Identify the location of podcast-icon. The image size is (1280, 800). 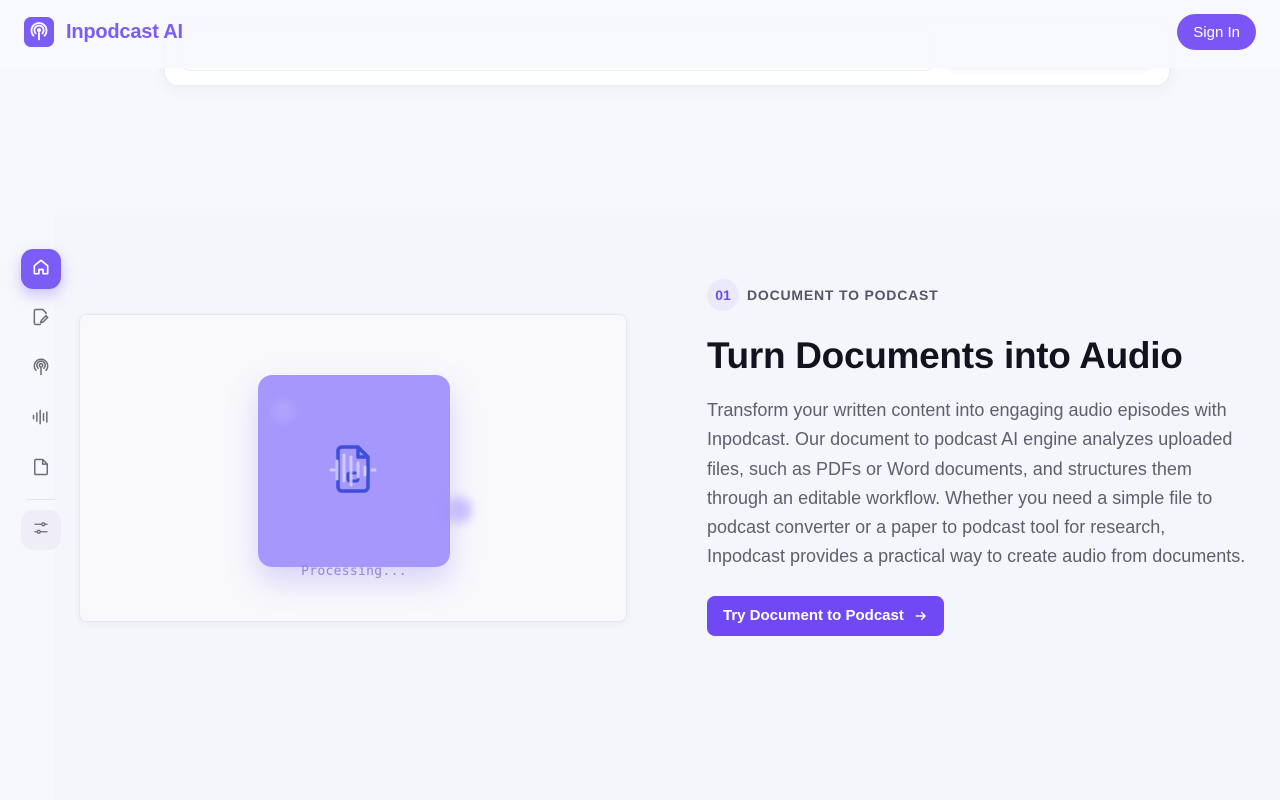
(41, 369).